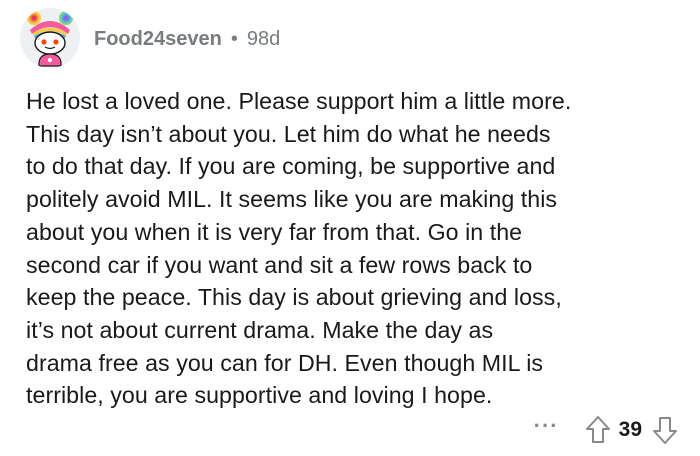 This screenshot has height=456, width=700. I want to click on comment-actions: ··· 39, so click(606, 430).